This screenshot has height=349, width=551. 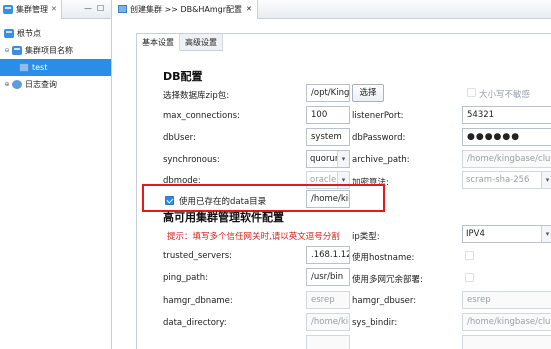 What do you see at coordinates (332, 9) in the screenshot?
I see `editor-header: 创建集群 >> DB&HAmgr配置 ✕` at bounding box center [332, 9].